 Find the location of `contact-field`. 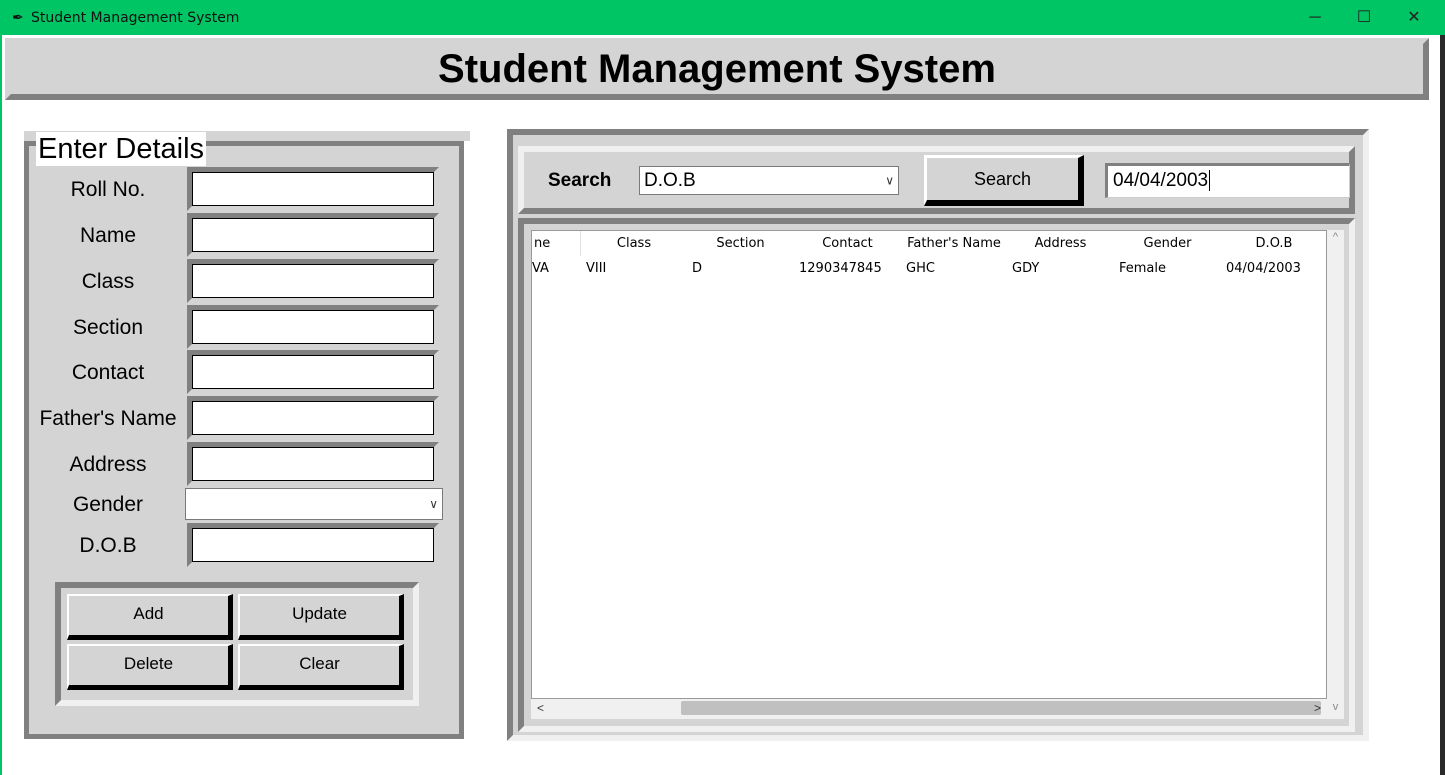

contact-field is located at coordinates (313, 372).